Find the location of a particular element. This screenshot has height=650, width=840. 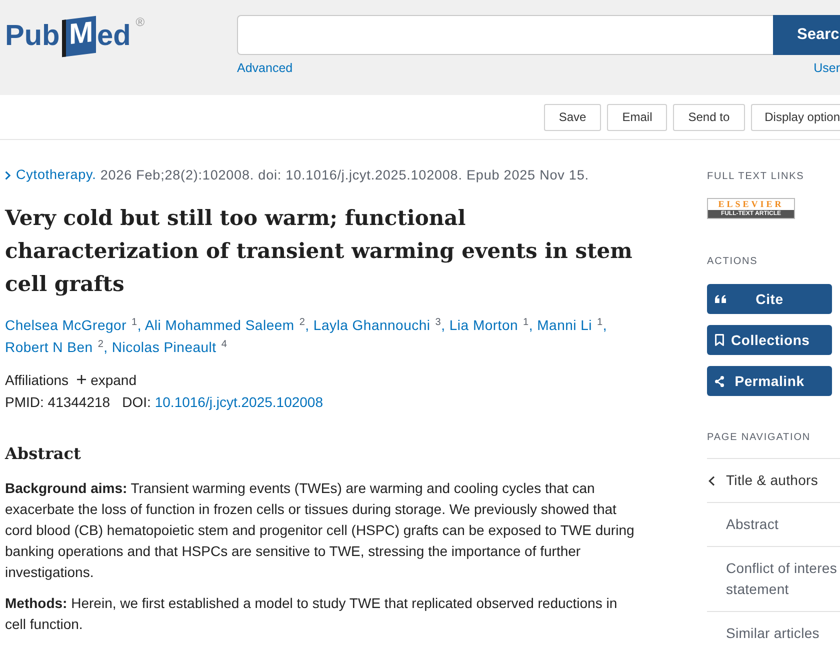

abstract-heading: Abstract is located at coordinates (43, 453).